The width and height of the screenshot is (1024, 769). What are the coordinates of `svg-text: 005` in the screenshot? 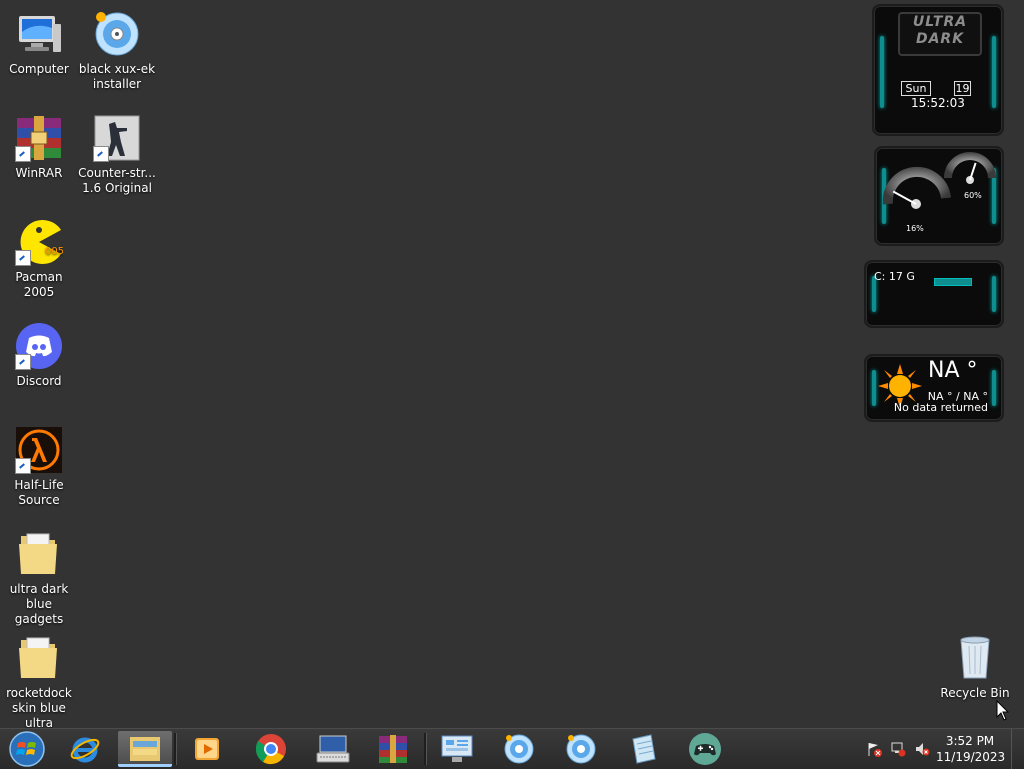 It's located at (54, 251).